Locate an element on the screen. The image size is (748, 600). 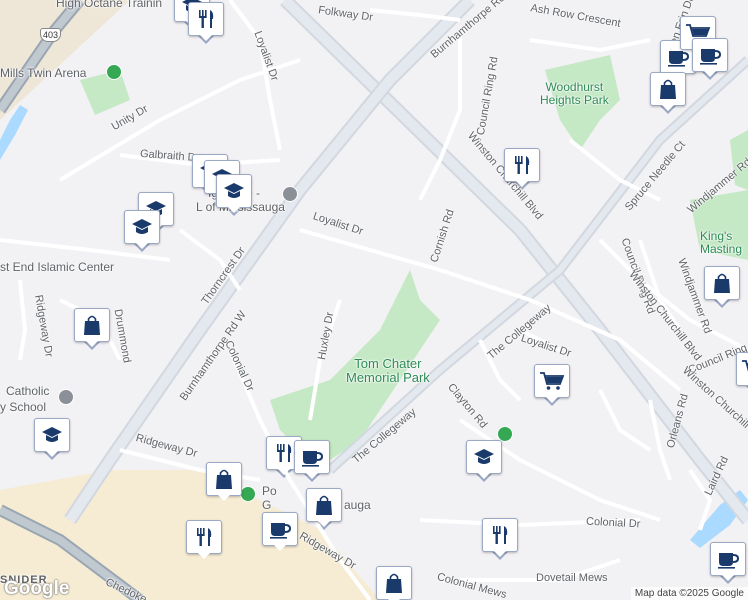
park-label: Woodhurst Heights Park is located at coordinates (574, 94).